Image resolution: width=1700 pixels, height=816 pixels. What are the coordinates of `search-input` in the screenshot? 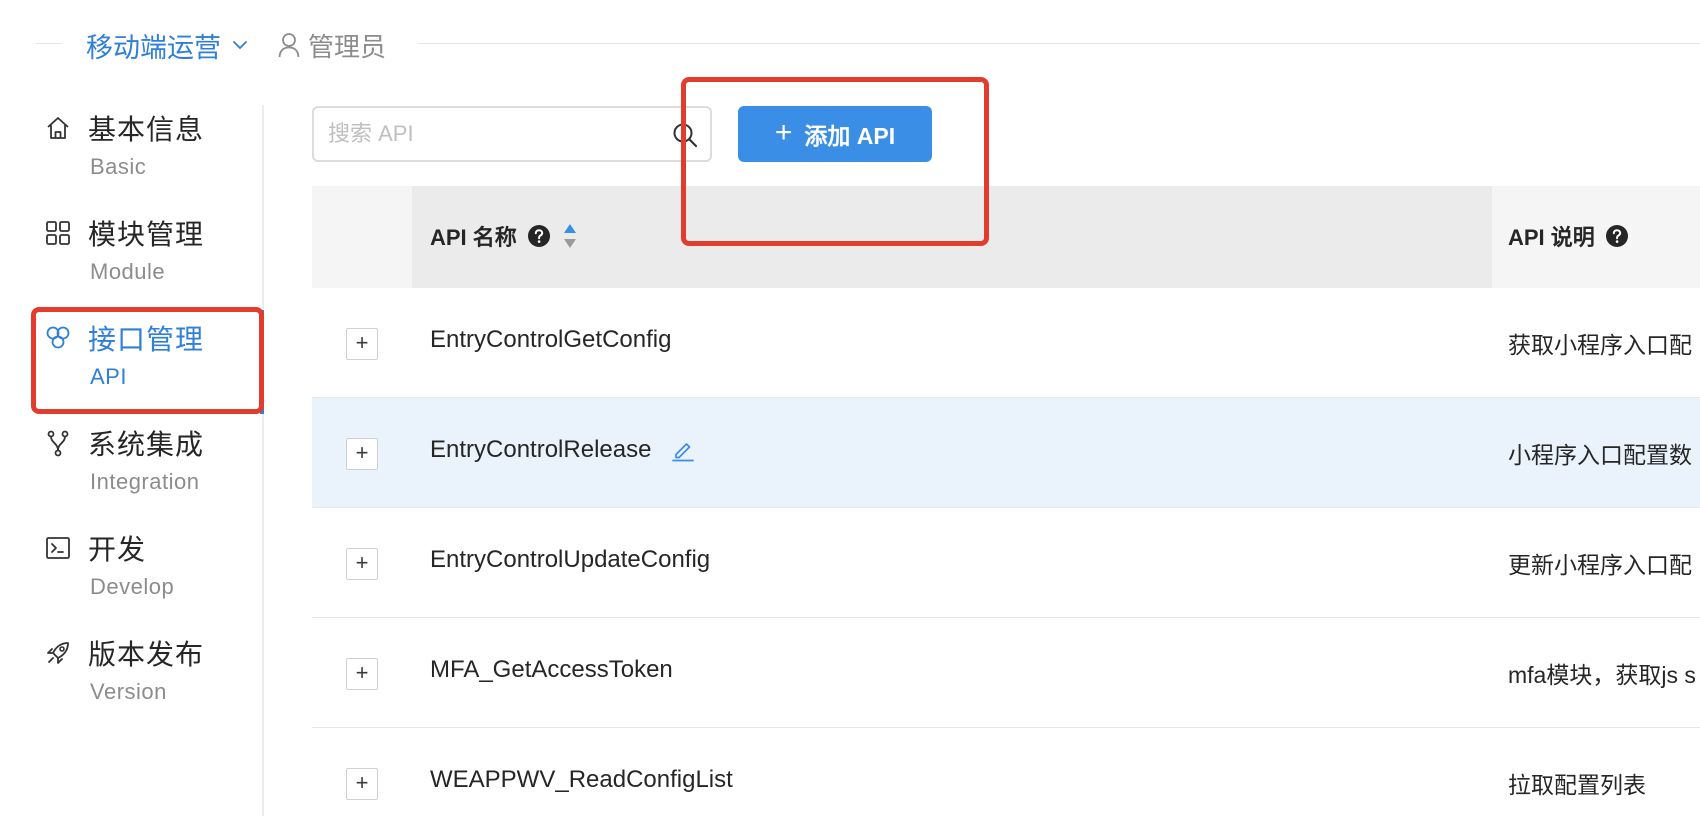 It's located at (493, 134).